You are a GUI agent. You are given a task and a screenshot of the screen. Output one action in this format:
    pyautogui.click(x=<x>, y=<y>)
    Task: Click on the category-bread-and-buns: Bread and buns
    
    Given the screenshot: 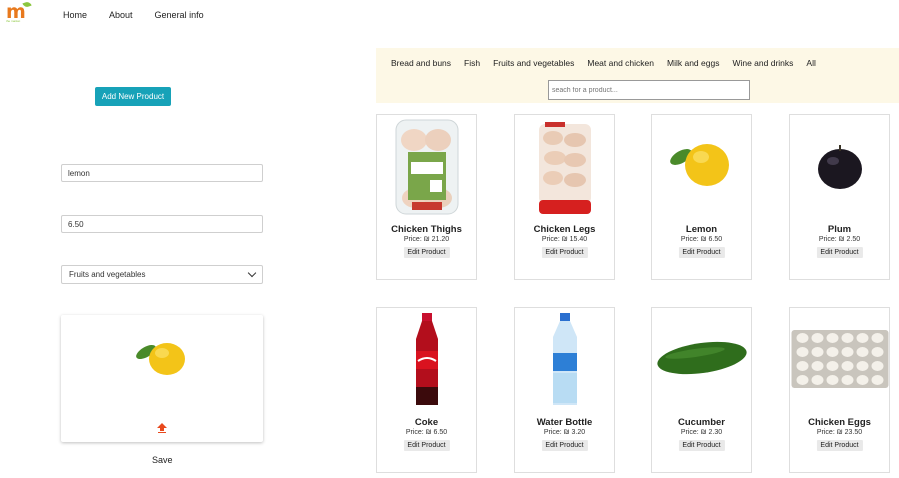 What is the action you would take?
    pyautogui.click(x=421, y=63)
    